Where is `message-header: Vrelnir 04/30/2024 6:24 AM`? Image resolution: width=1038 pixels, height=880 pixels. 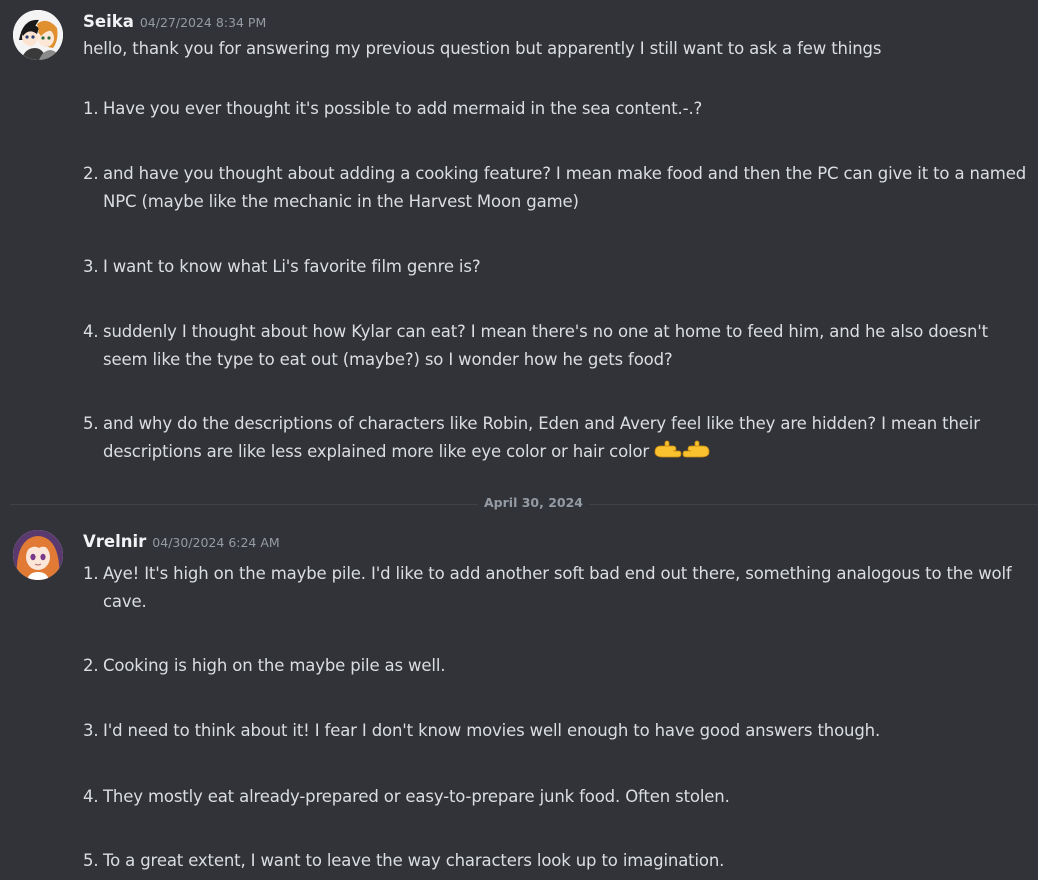 message-header: Vrelnir 04/30/2024 6:24 AM is located at coordinates (181, 541).